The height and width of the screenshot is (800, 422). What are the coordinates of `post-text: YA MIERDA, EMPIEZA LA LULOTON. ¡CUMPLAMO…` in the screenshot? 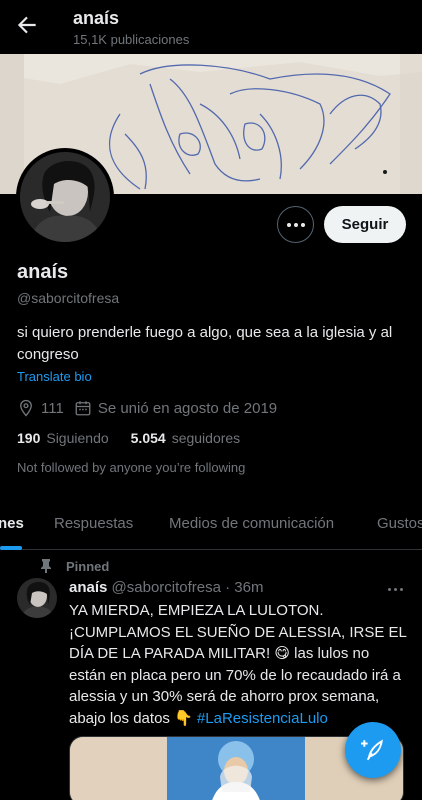 It's located at (239, 665).